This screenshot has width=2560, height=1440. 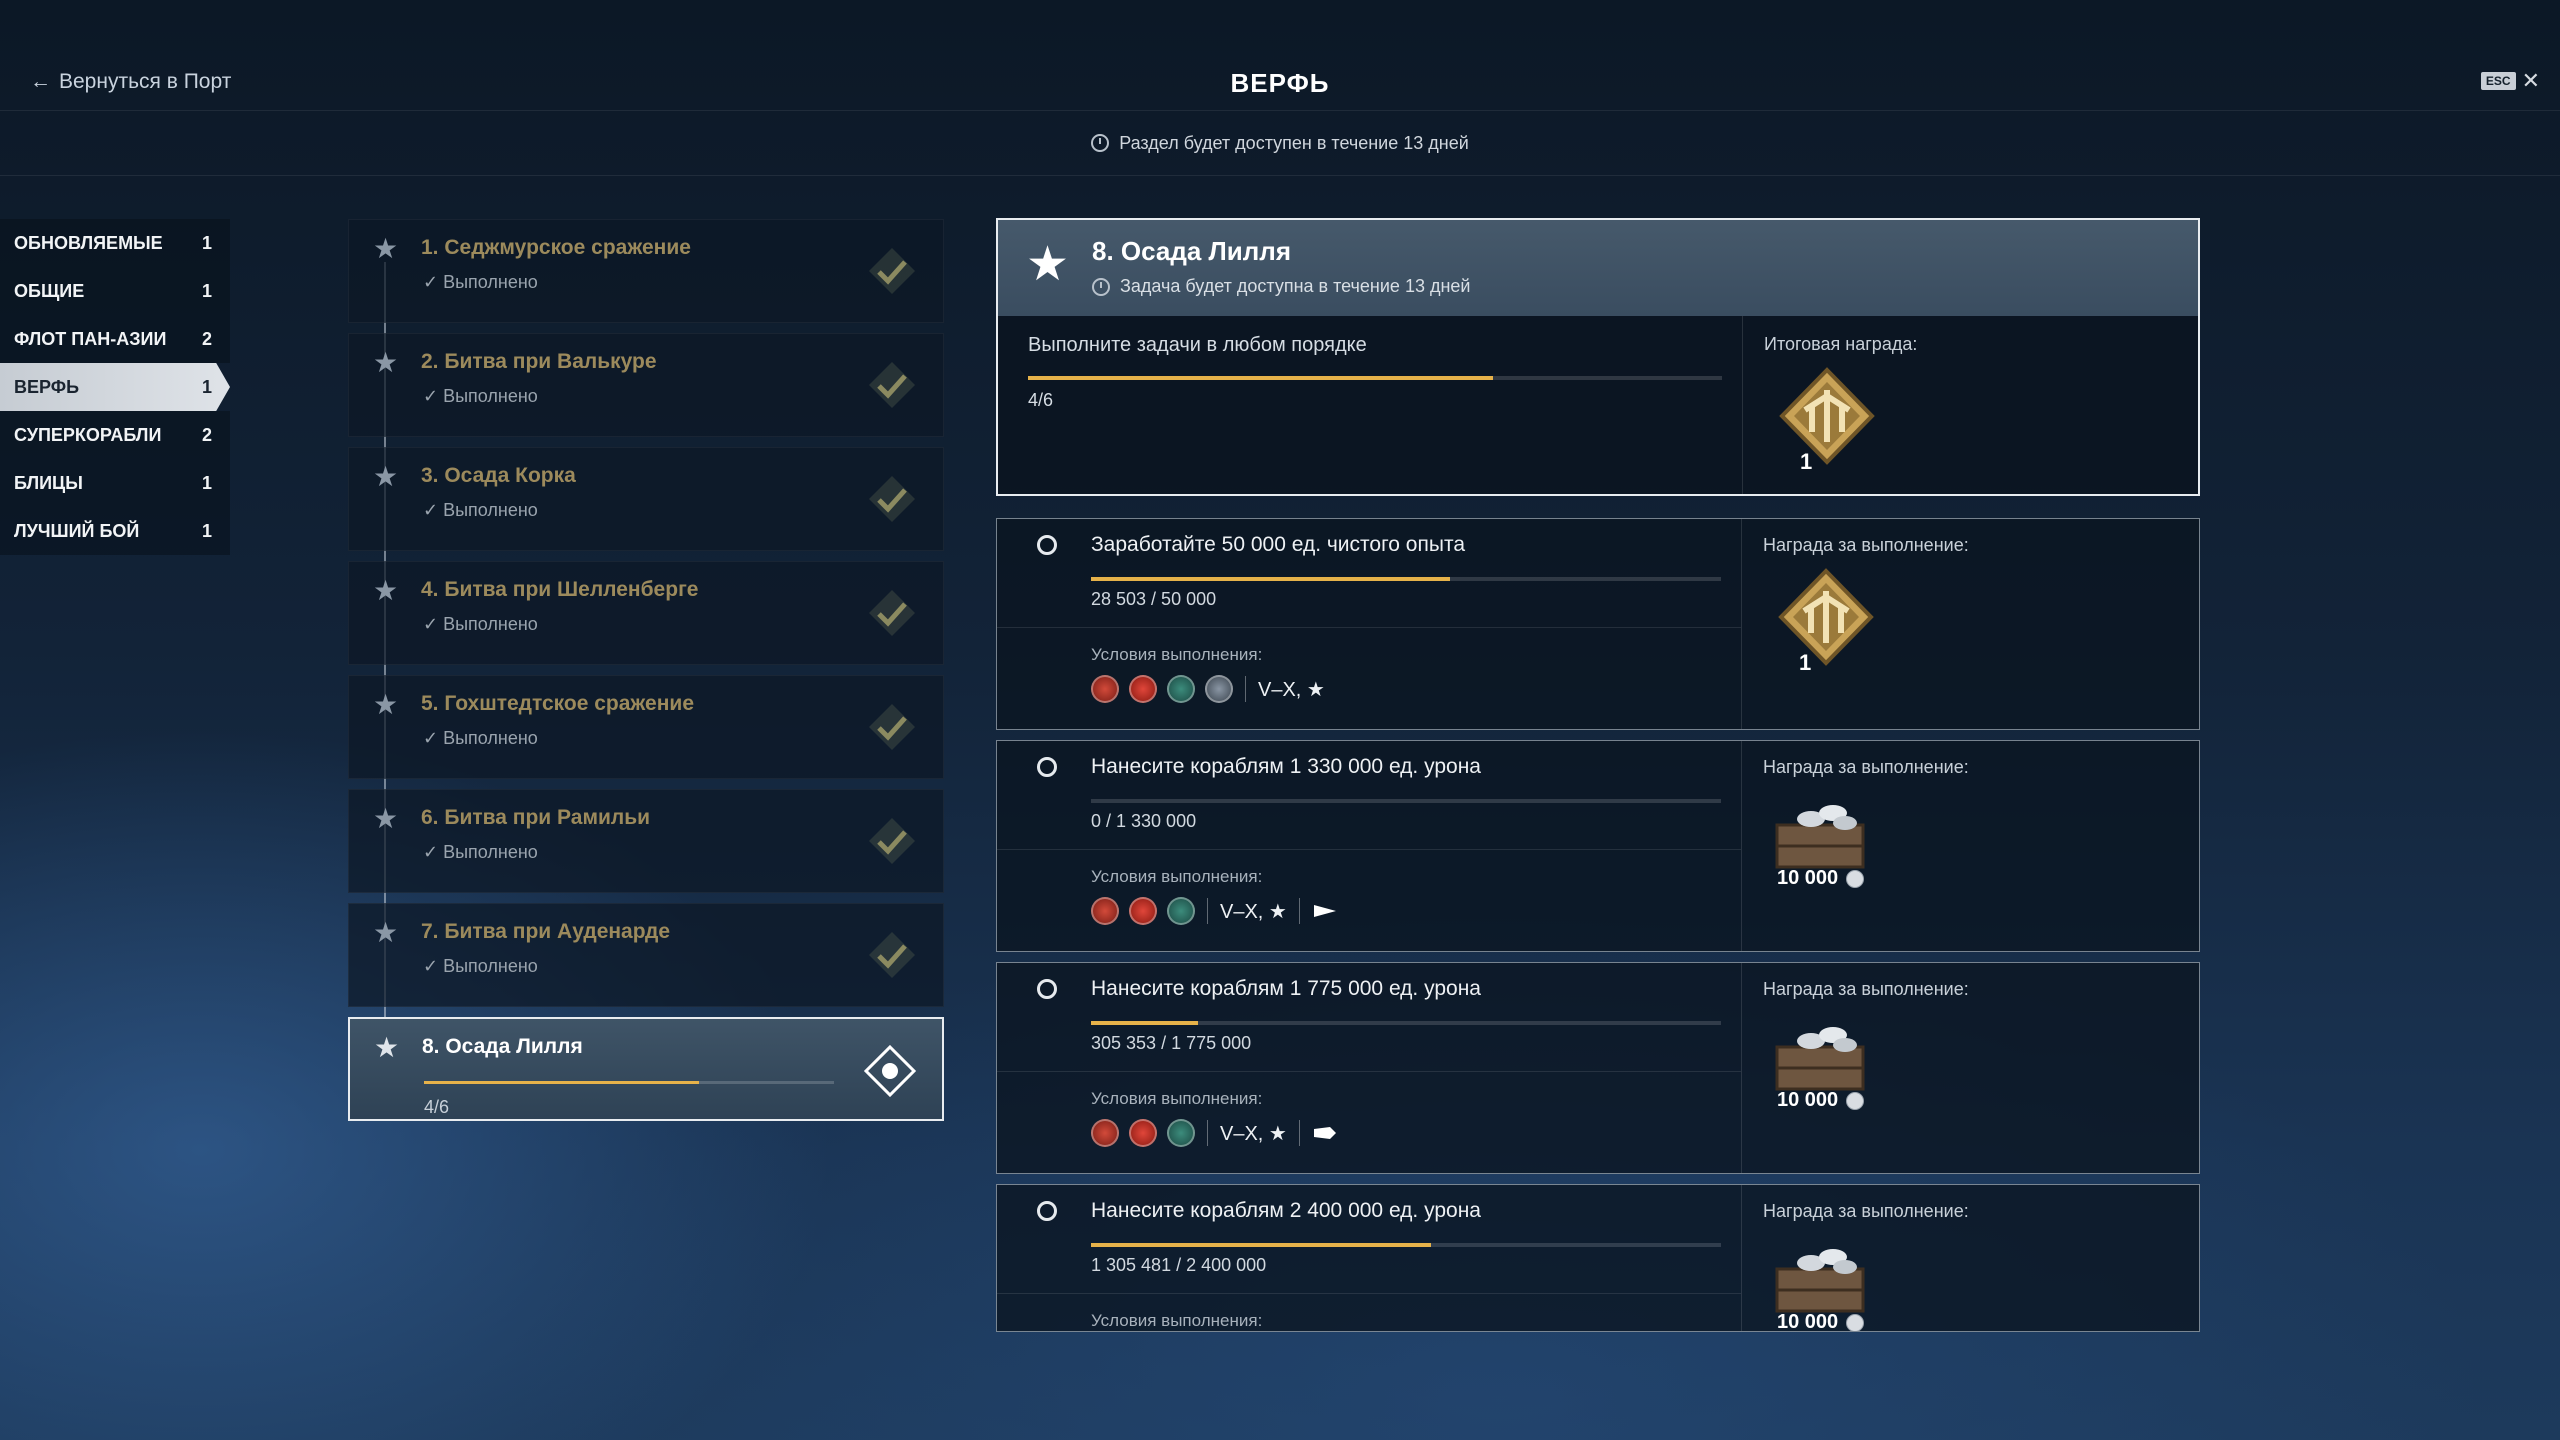 What do you see at coordinates (1179, 1265) in the screenshot?
I see `task-progress-text: 1 305 481 / 2 400 000` at bounding box center [1179, 1265].